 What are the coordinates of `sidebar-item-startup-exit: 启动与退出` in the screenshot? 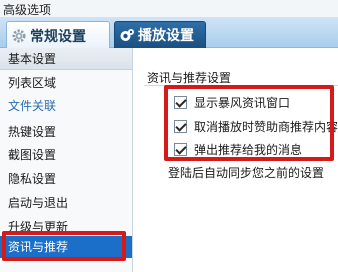 It's located at (66, 203).